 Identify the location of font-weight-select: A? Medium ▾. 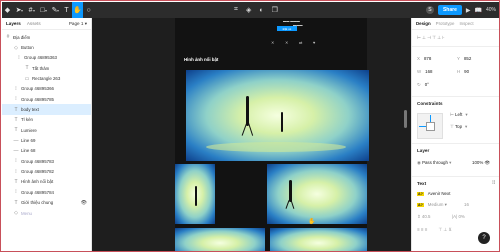
(432, 205).